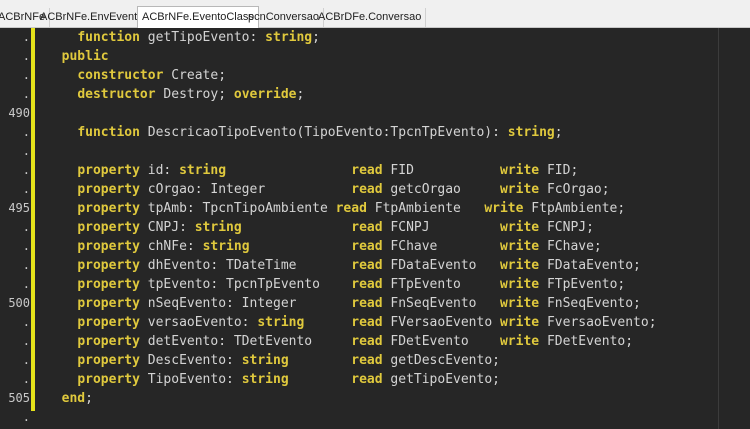 Image resolution: width=750 pixels, height=429 pixels. Describe the element at coordinates (425, 208) in the screenshot. I see `code-token: FtpAmbiente` at that location.